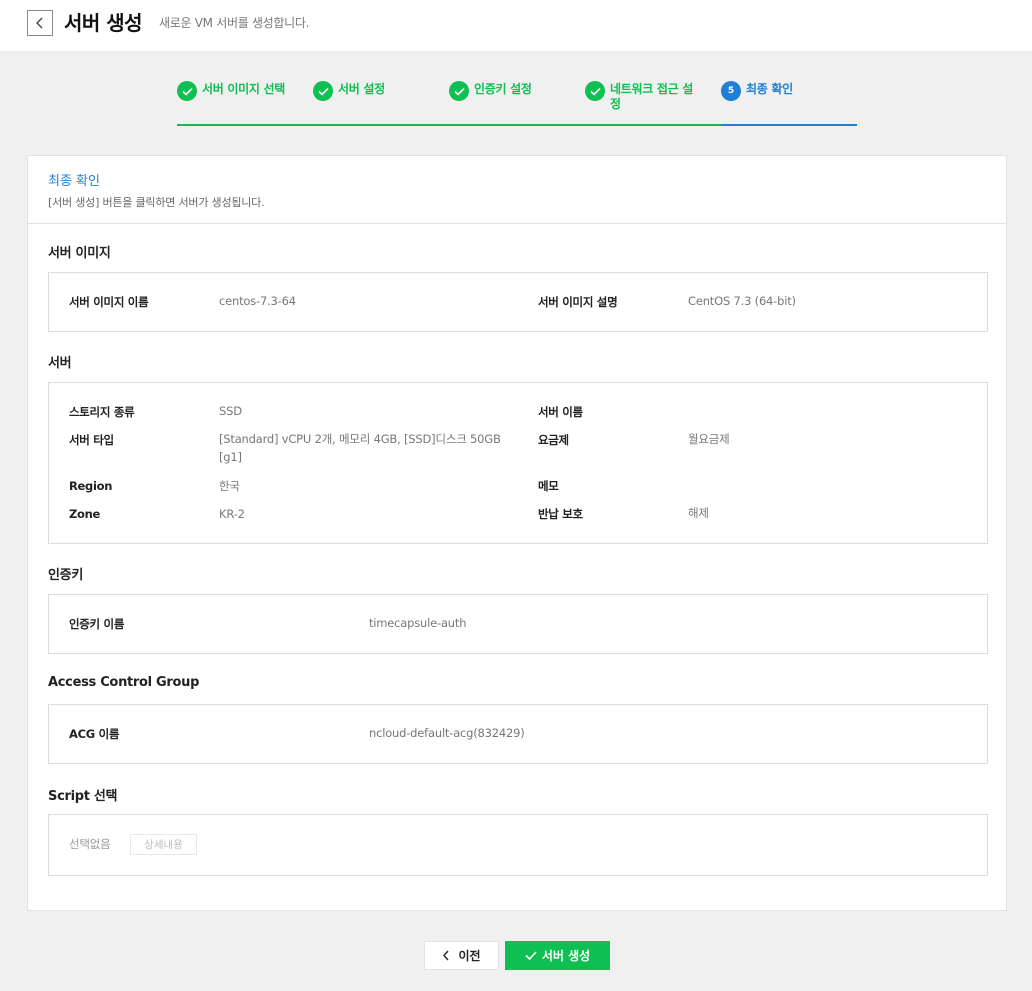 The width and height of the screenshot is (1032, 991). I want to click on memo-label: 메모, so click(548, 486).